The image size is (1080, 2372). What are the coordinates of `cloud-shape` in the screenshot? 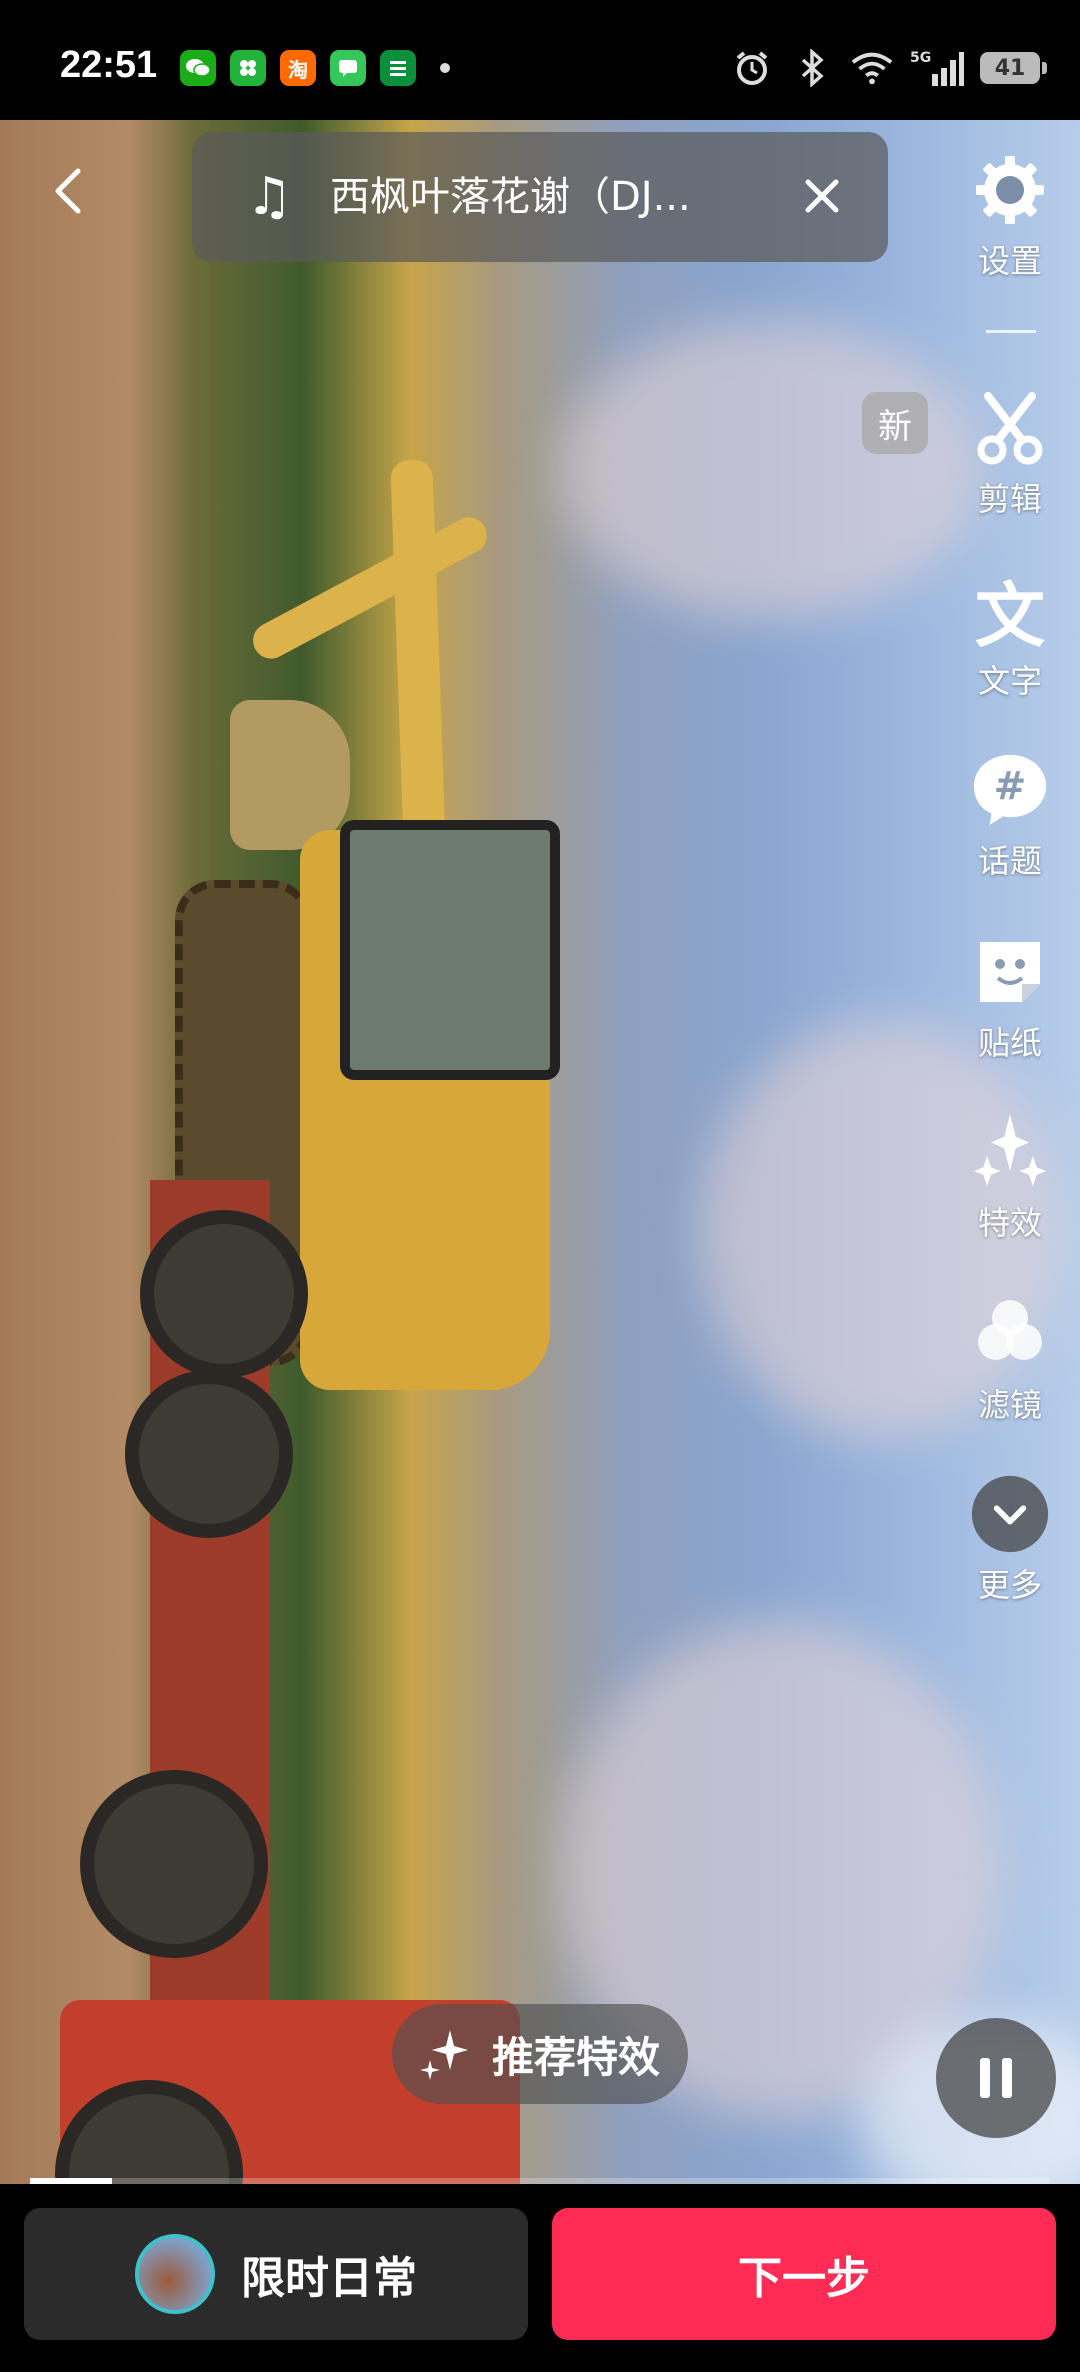 It's located at (770, 470).